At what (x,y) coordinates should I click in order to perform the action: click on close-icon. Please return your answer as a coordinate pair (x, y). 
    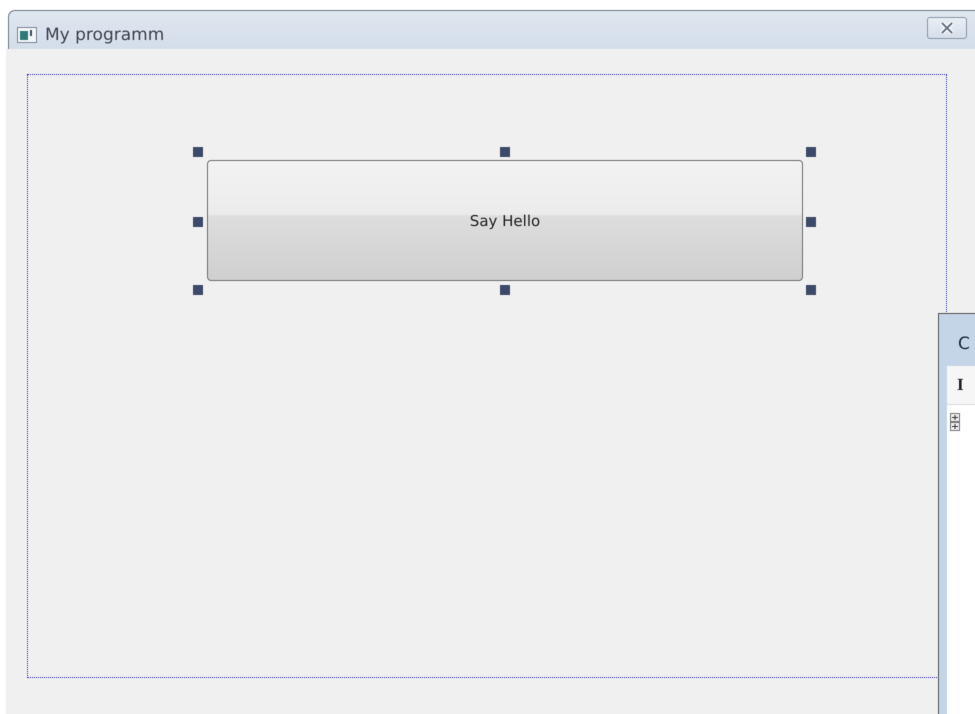
    Looking at the image, I should click on (947, 28).